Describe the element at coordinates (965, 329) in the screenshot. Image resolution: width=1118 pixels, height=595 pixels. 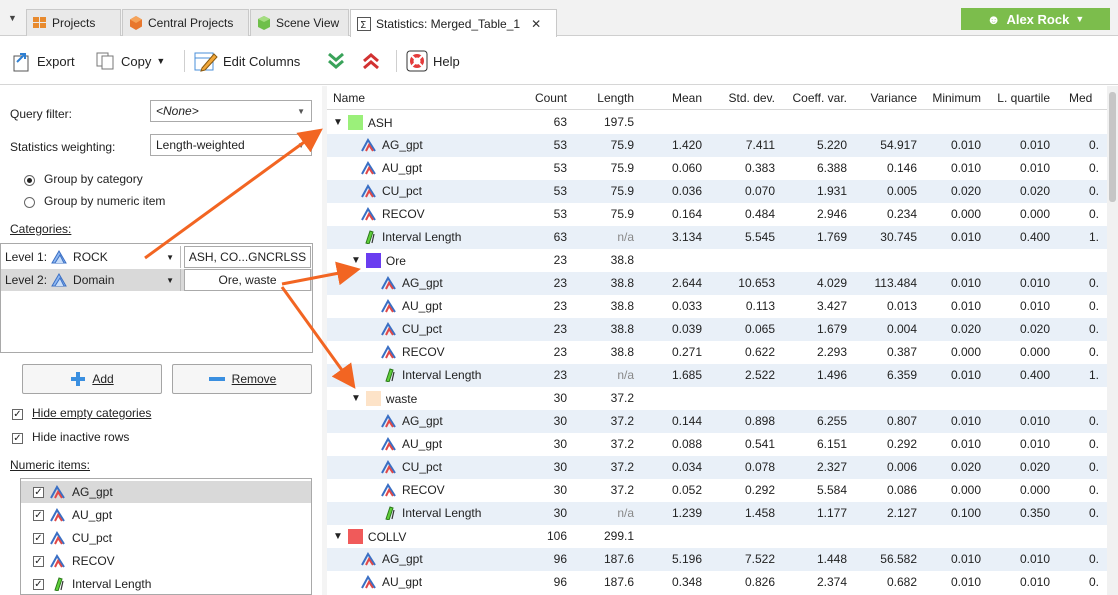
I see `min-cell: 0.020` at that location.